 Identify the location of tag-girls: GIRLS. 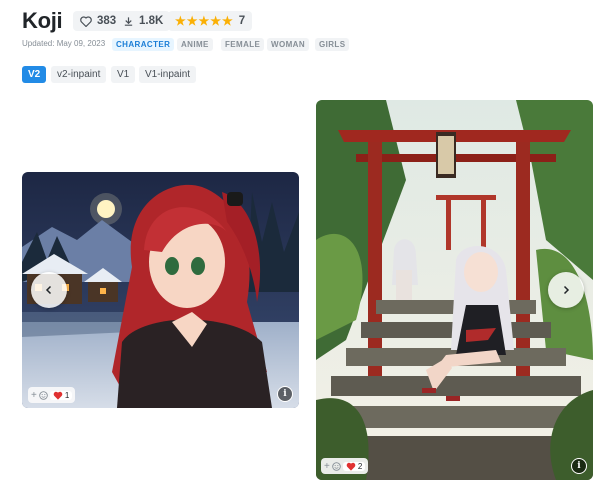
(332, 44).